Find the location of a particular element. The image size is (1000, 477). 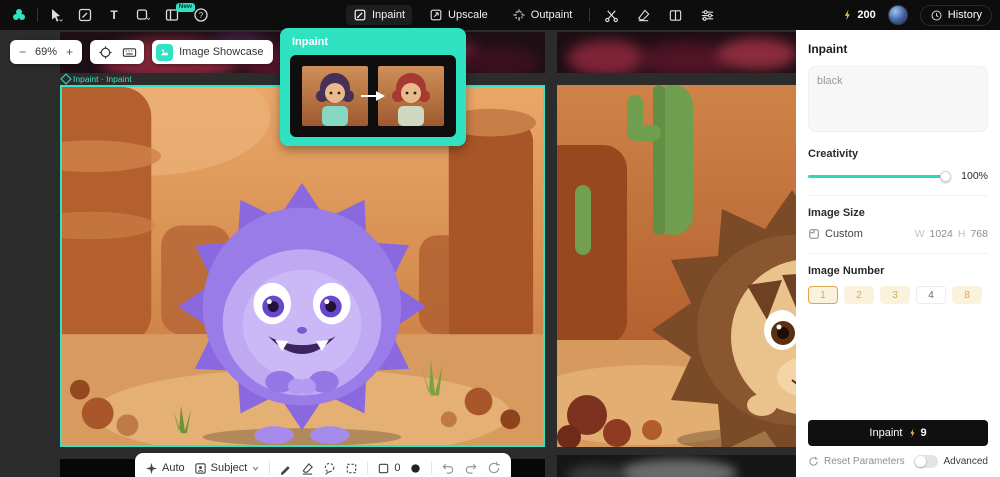

lightning-icon is located at coordinates (848, 15).